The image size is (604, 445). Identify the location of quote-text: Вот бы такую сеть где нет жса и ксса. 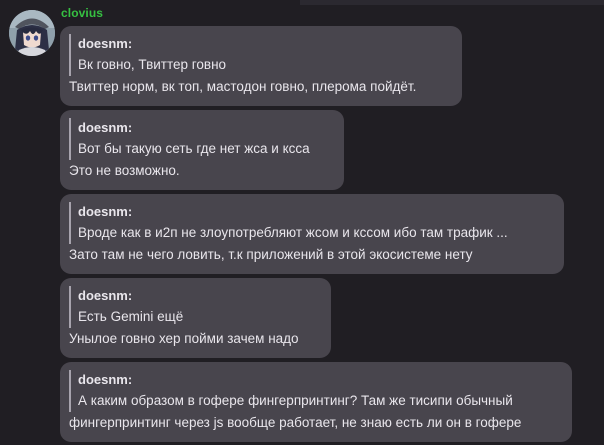
(194, 148).